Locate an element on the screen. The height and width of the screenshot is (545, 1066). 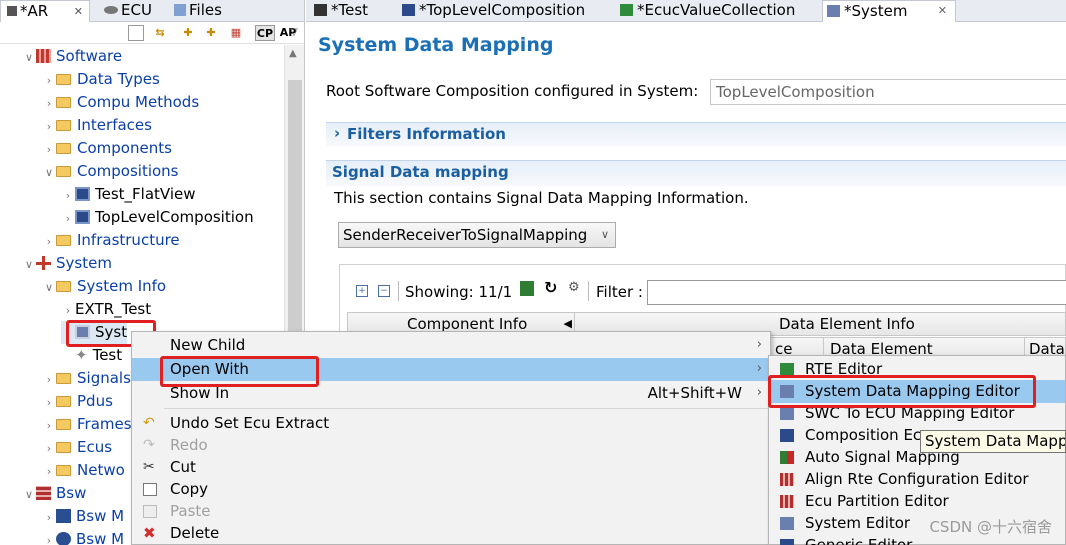
collapse-column-icon: ◀ is located at coordinates (568, 323).